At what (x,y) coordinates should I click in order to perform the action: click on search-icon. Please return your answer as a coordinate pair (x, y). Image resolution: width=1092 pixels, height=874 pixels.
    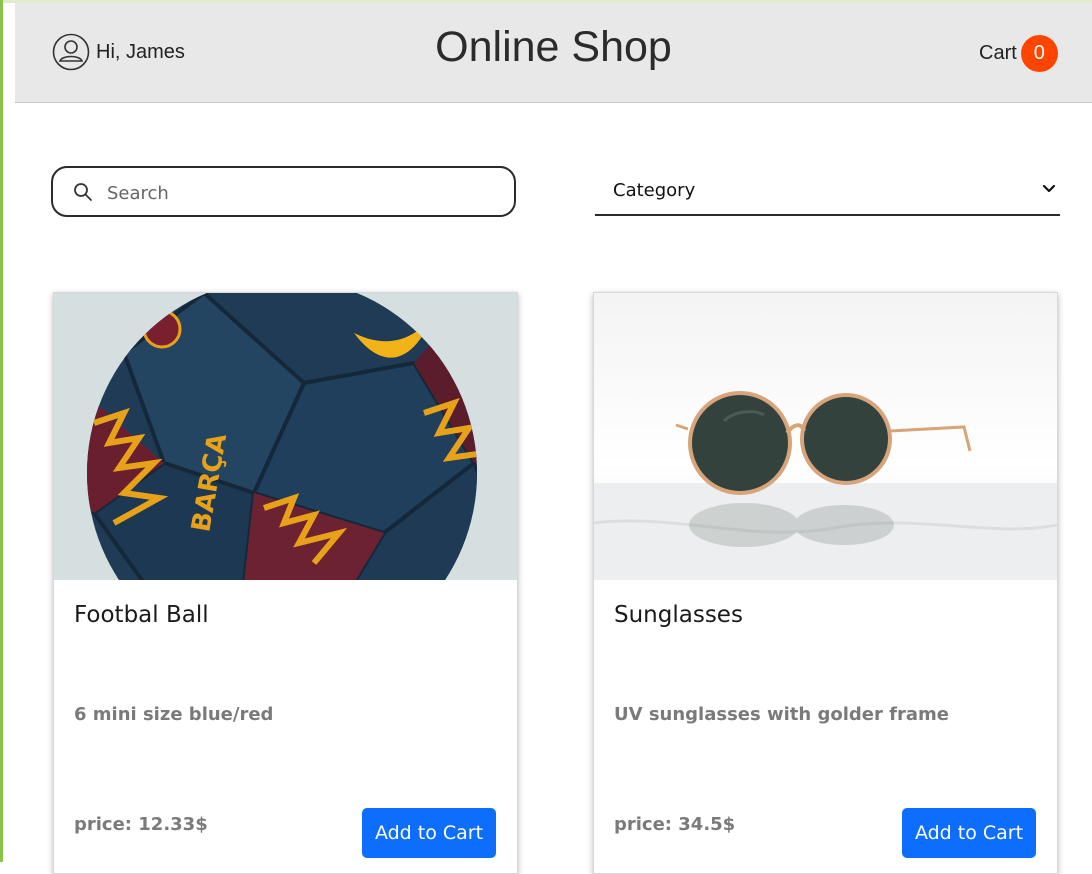
    Looking at the image, I should click on (83, 192).